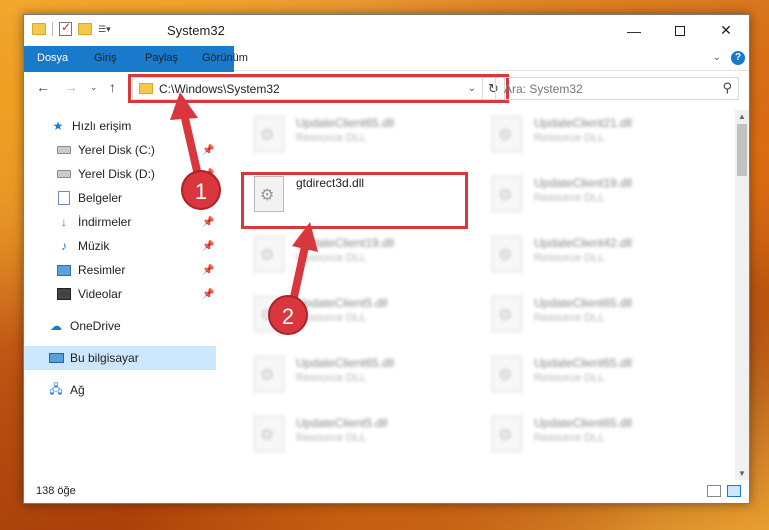 The height and width of the screenshot is (530, 769). What do you see at coordinates (64, 246) in the screenshot?
I see `music-icon: ♪` at bounding box center [64, 246].